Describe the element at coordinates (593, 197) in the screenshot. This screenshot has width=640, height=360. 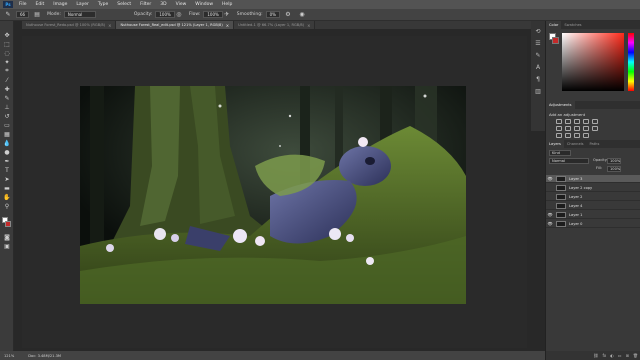
I see `layer-row: Layer 2` at that location.